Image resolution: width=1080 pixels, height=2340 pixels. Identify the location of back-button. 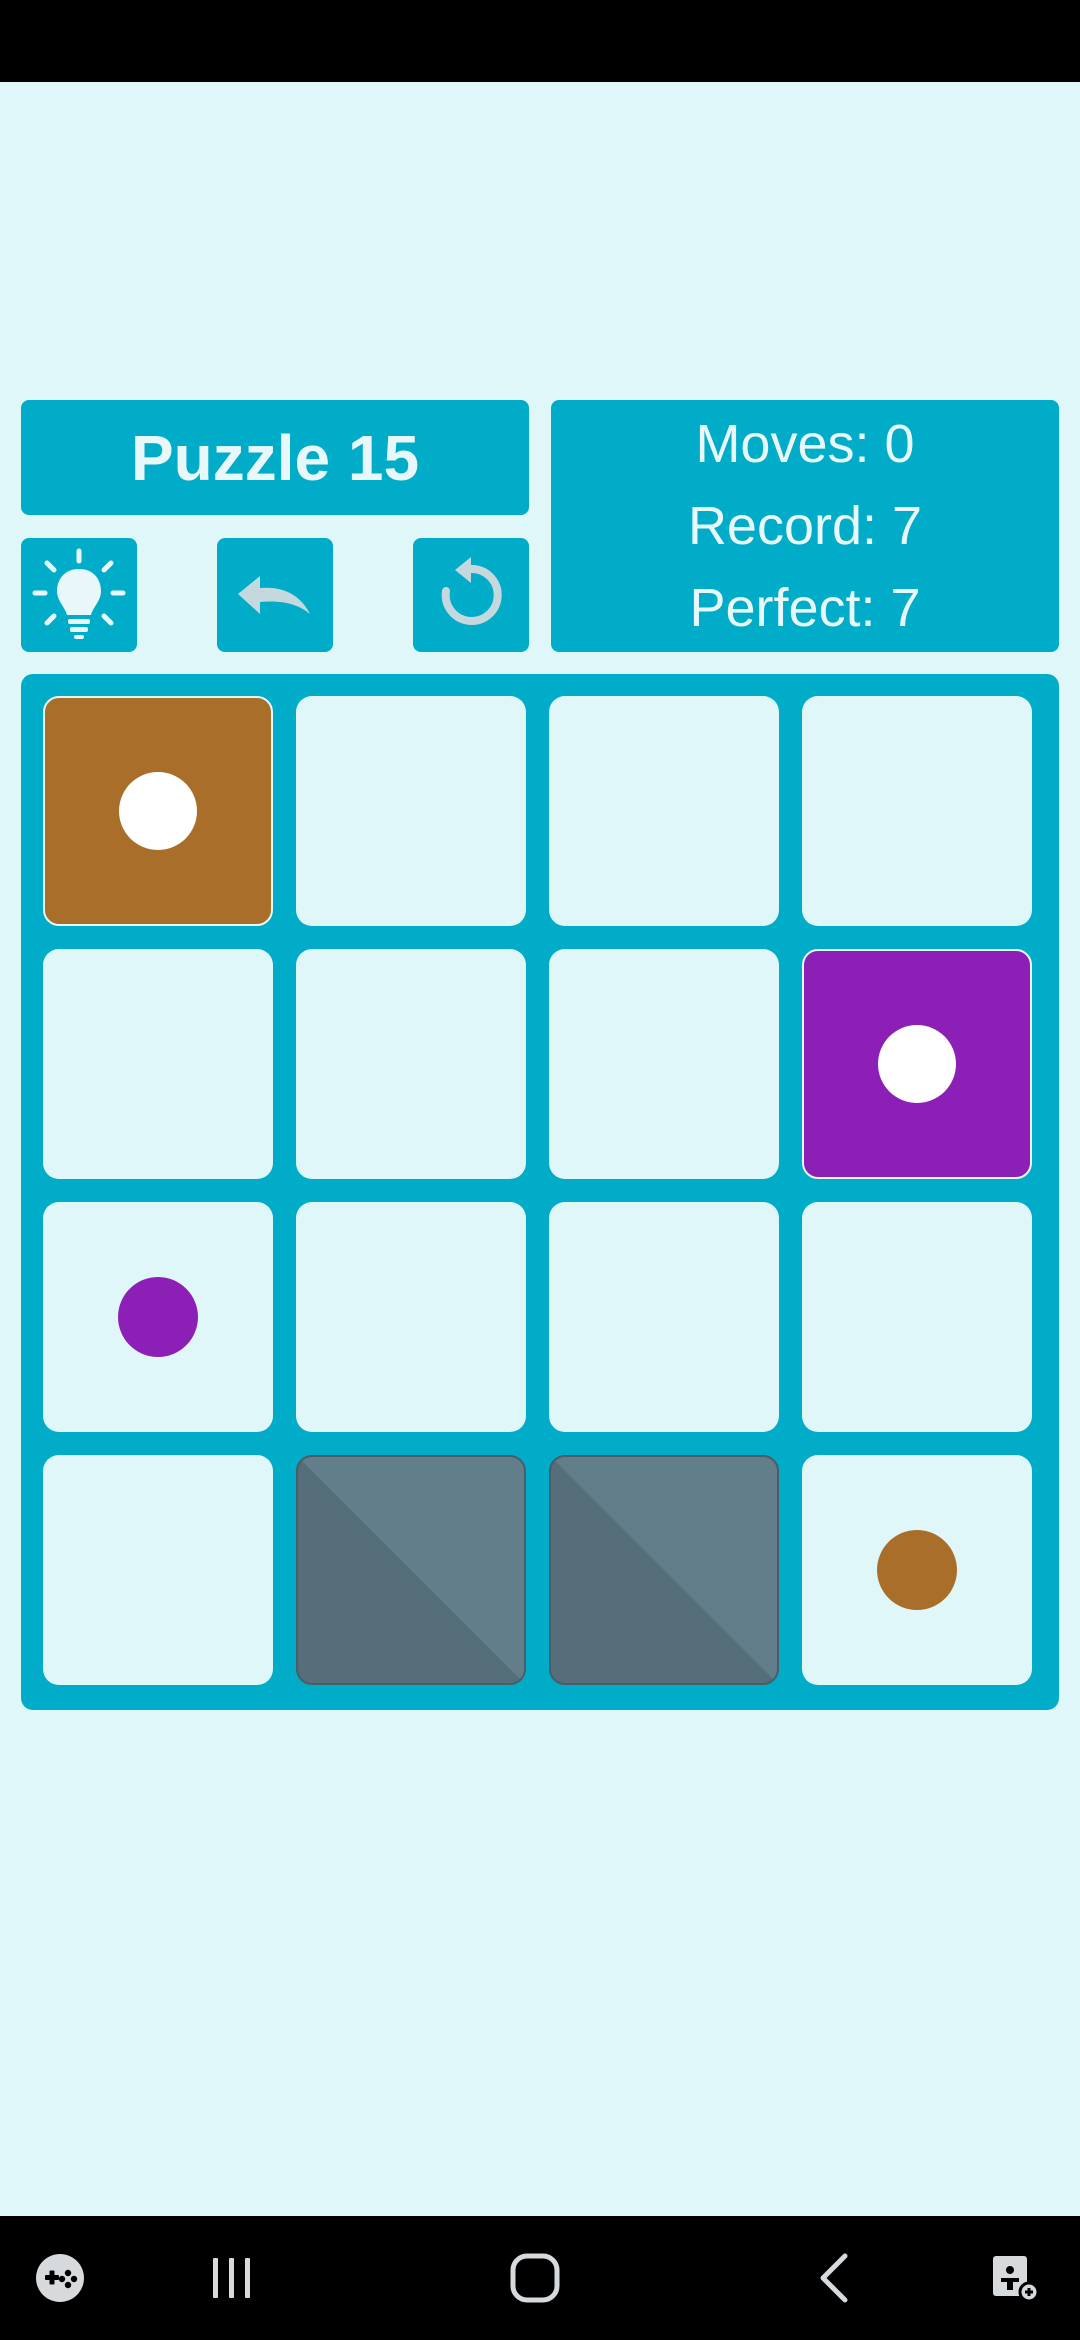
(835, 2278).